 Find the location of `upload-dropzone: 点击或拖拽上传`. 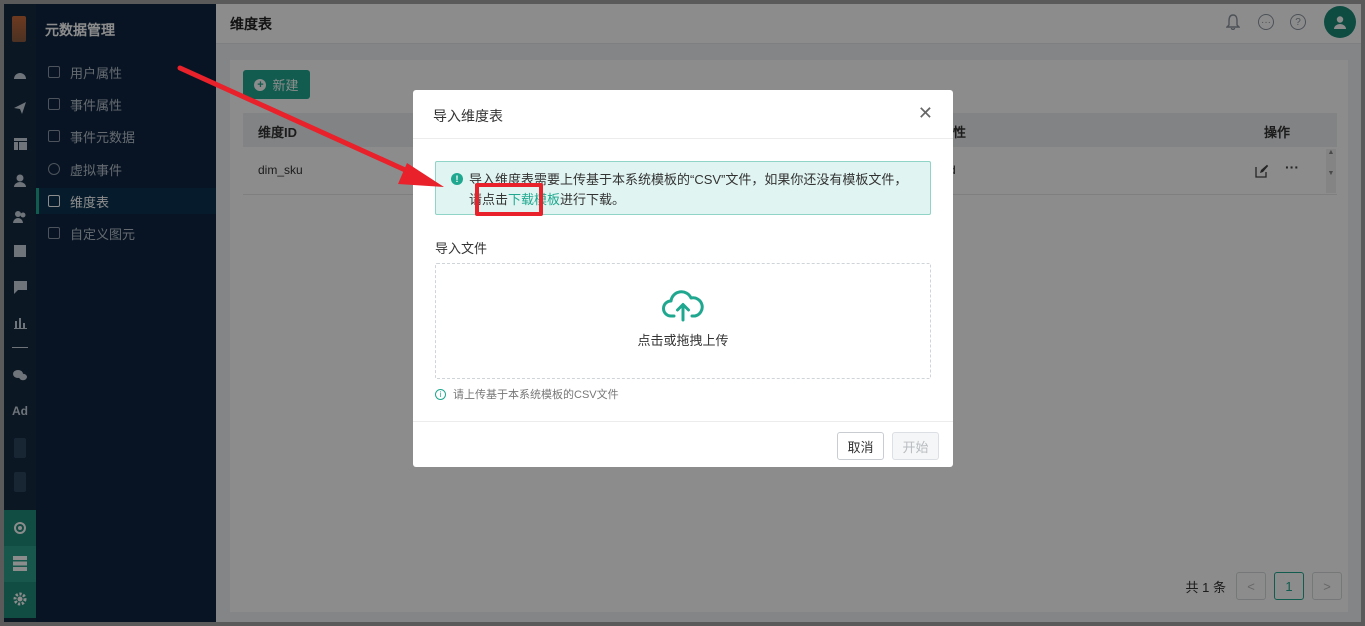

upload-dropzone: 点击或拖拽上传 is located at coordinates (683, 321).